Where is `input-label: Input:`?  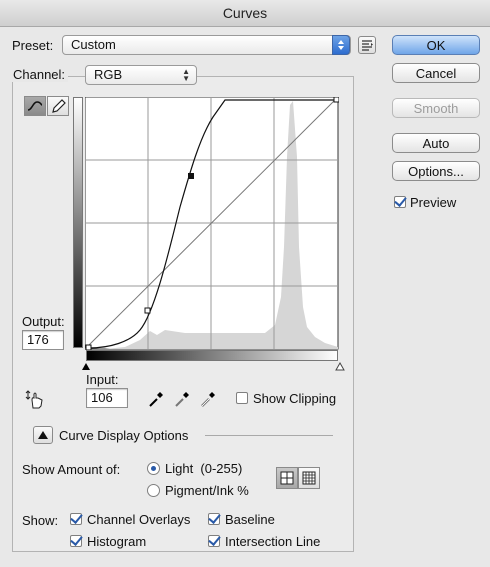
input-label: Input: is located at coordinates (102, 379).